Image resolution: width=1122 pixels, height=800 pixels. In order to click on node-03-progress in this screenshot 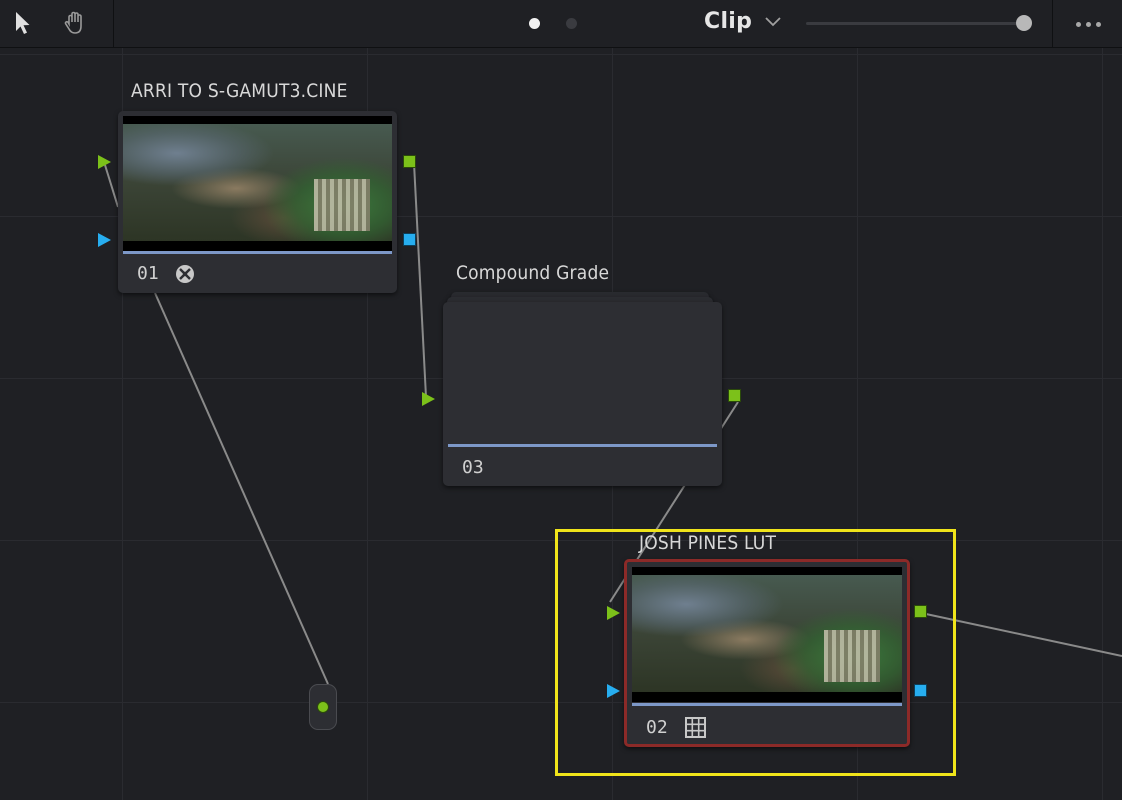, I will do `click(582, 445)`.